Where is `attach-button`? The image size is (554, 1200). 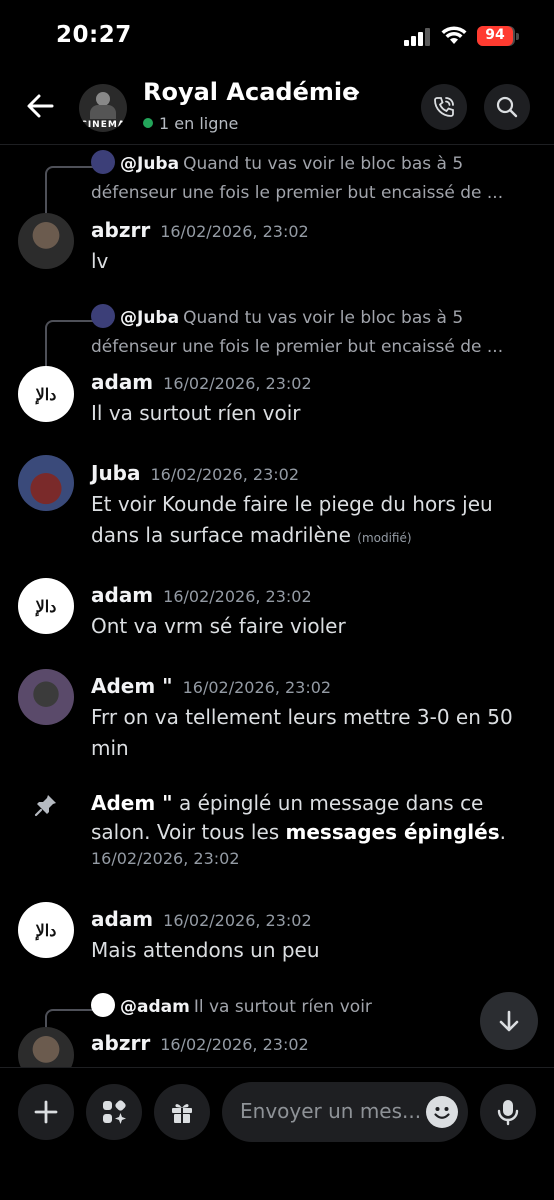 attach-button is located at coordinates (46, 1112).